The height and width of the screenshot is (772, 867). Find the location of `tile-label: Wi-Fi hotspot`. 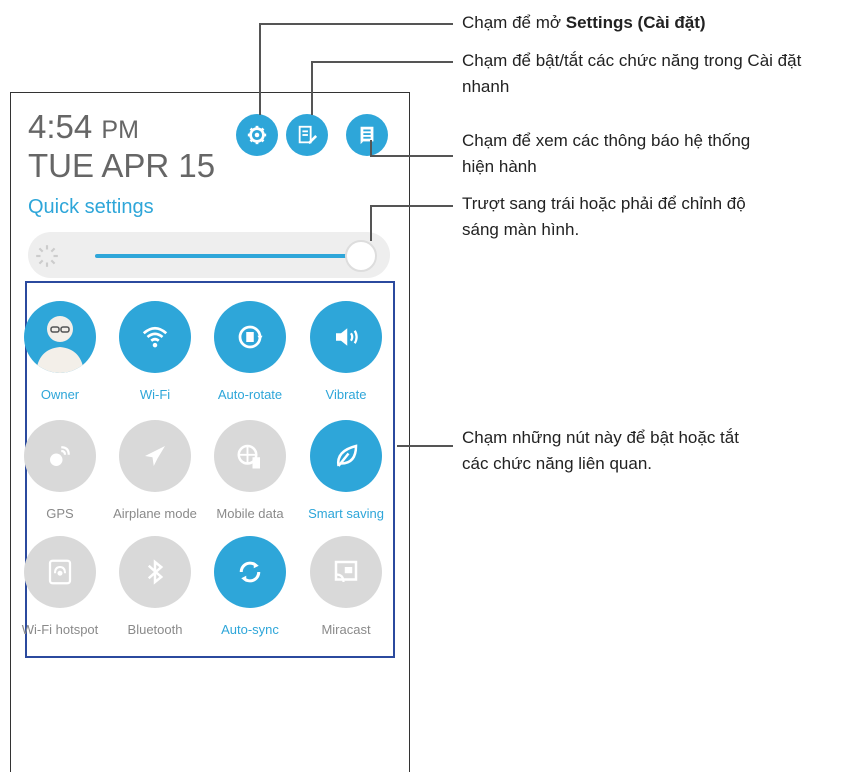

tile-label: Wi-Fi hotspot is located at coordinates (60, 629).